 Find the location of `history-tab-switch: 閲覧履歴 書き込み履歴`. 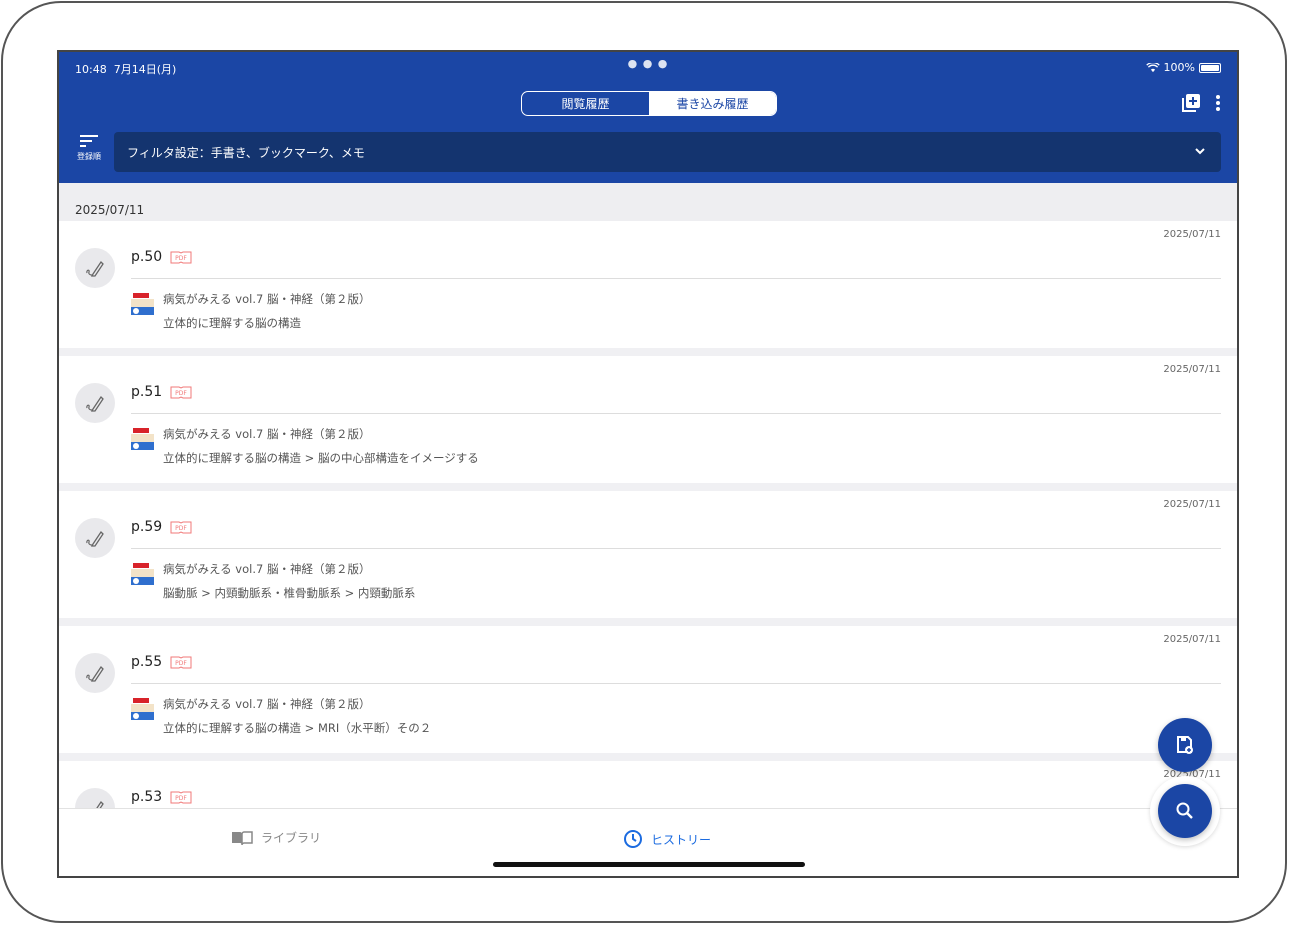

history-tab-switch: 閲覧履歴 書き込み履歴 is located at coordinates (649, 103).